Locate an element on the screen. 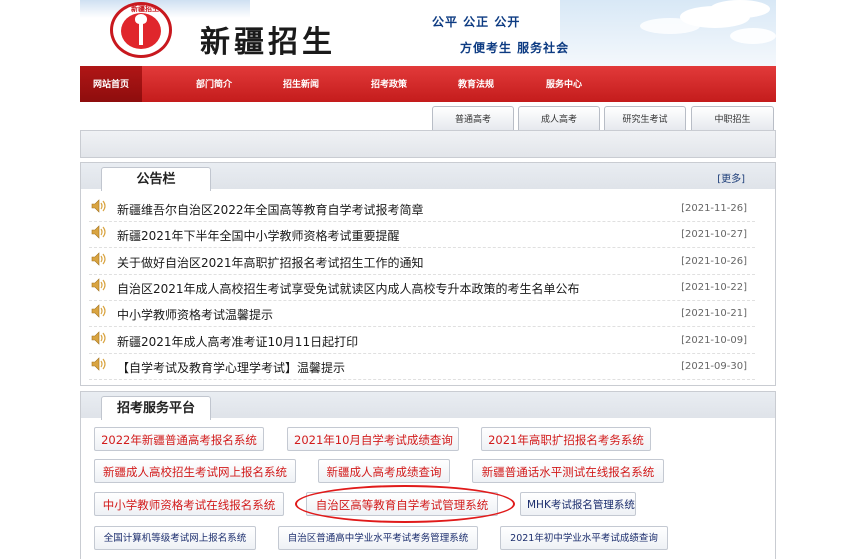 The width and height of the screenshot is (859, 559). notice-item: 新疆维吾尔自治区2022年全国高等教育自学考试报考简章 [2021-11-26] is located at coordinates (422, 208).